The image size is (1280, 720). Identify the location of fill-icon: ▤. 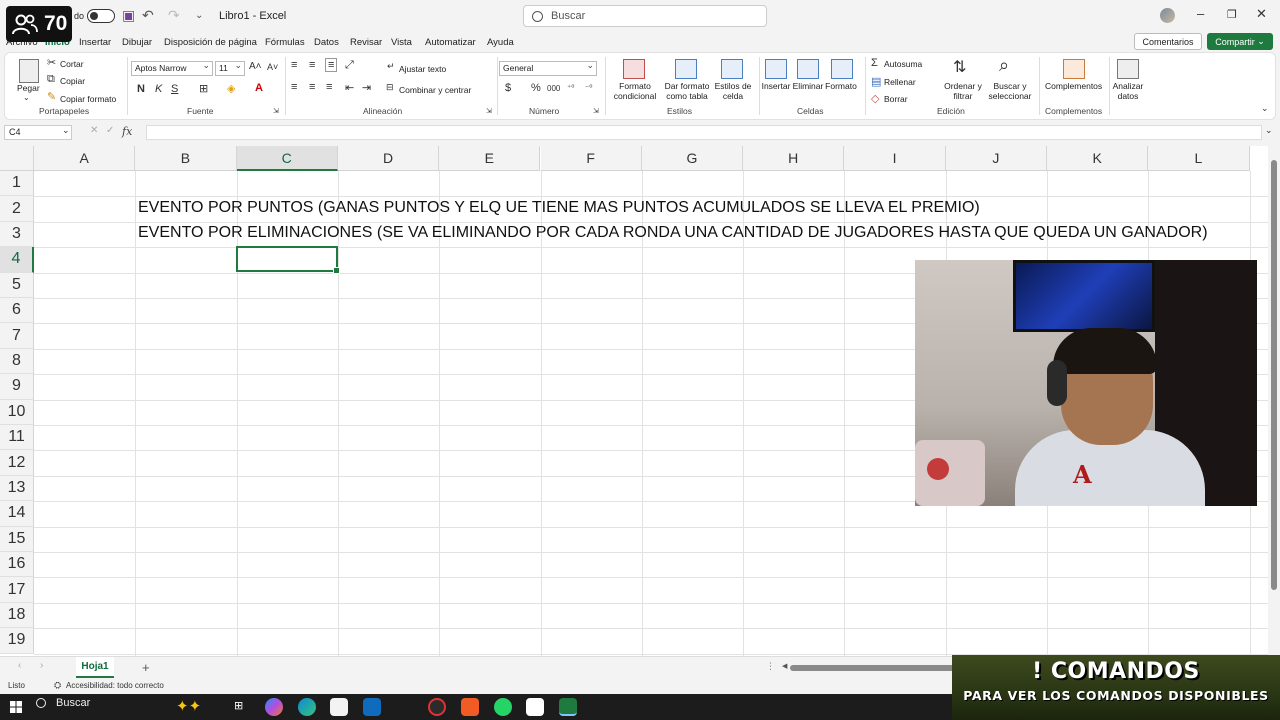
(876, 81).